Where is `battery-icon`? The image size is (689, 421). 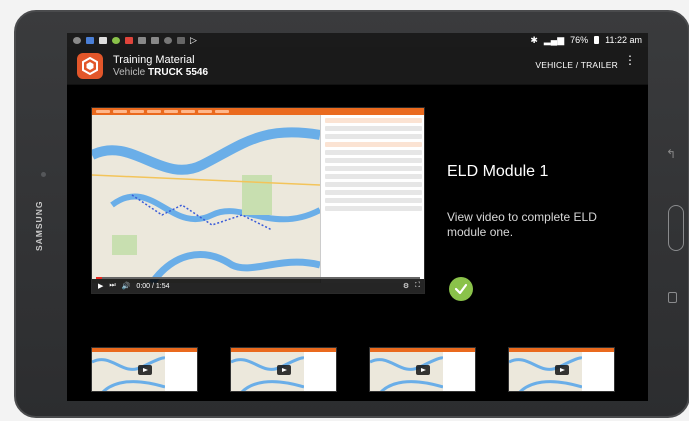
battery-icon is located at coordinates (597, 40).